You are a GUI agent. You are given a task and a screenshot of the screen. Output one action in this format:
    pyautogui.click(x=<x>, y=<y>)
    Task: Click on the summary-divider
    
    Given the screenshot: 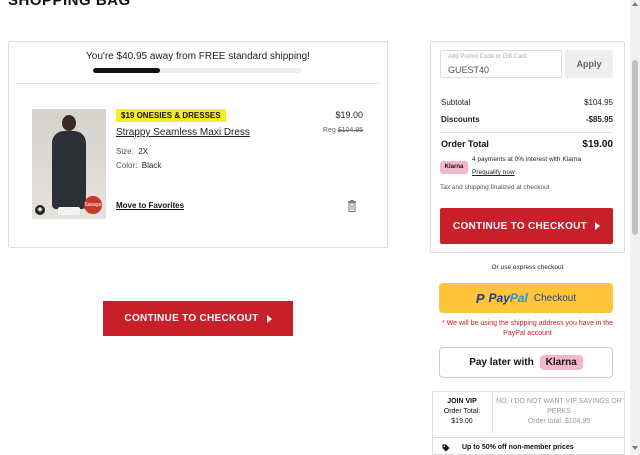 What is the action you would take?
    pyautogui.click(x=526, y=132)
    